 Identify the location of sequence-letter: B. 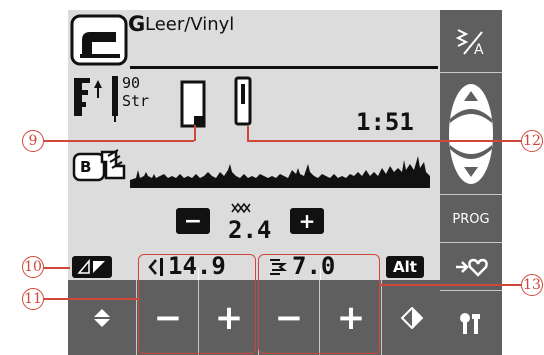
(86, 167).